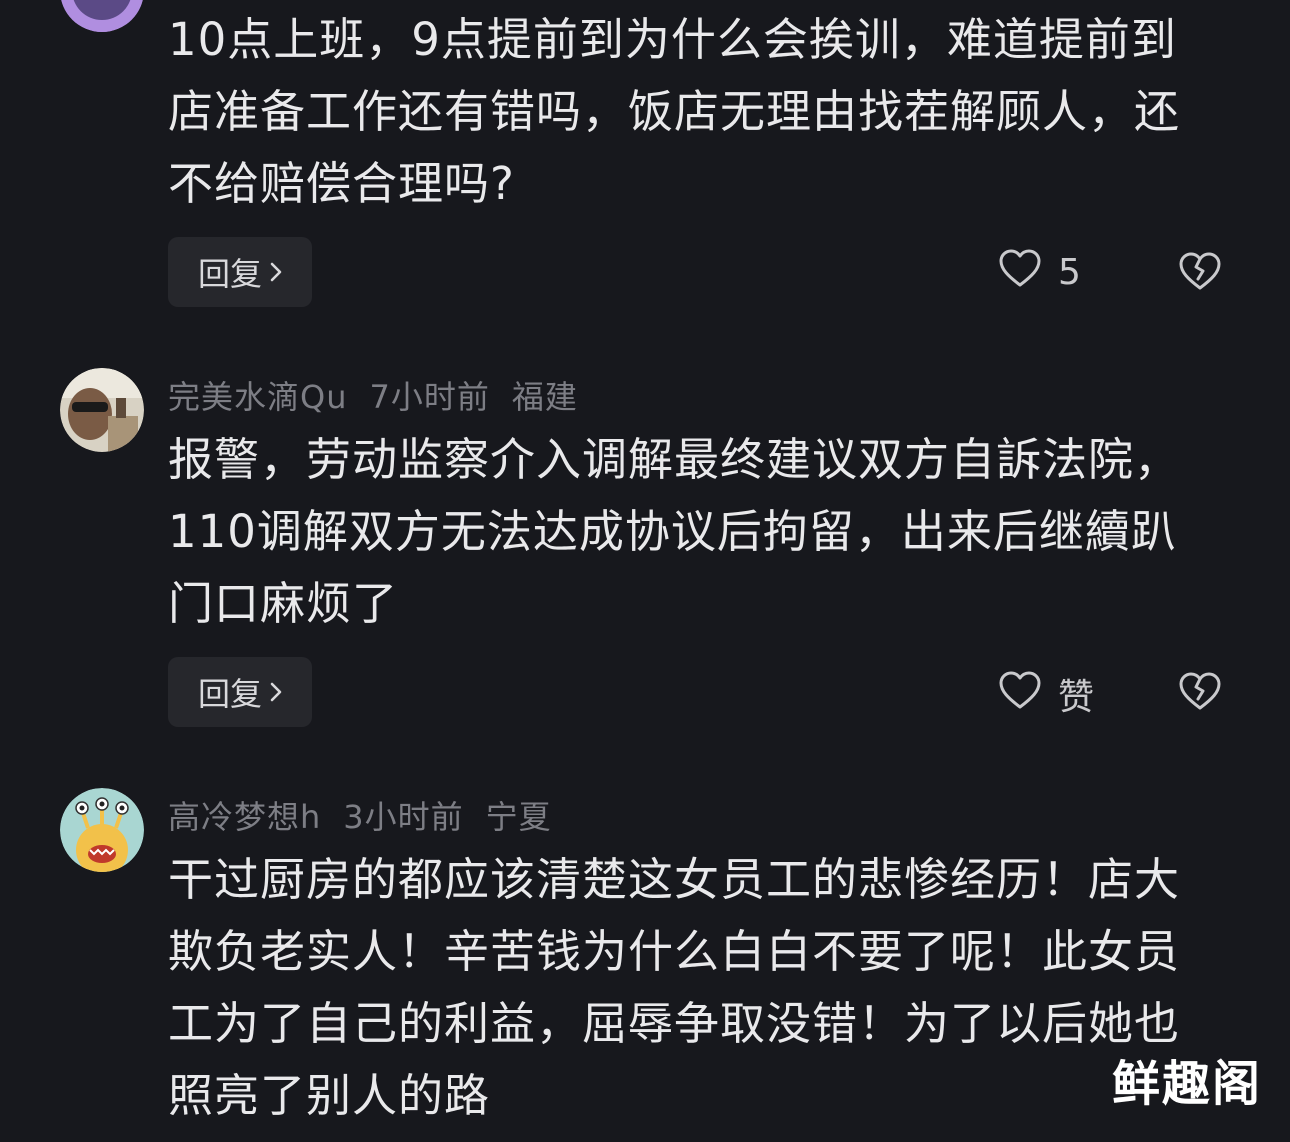  I want to click on username: 完美水滴Qu, so click(257, 397).